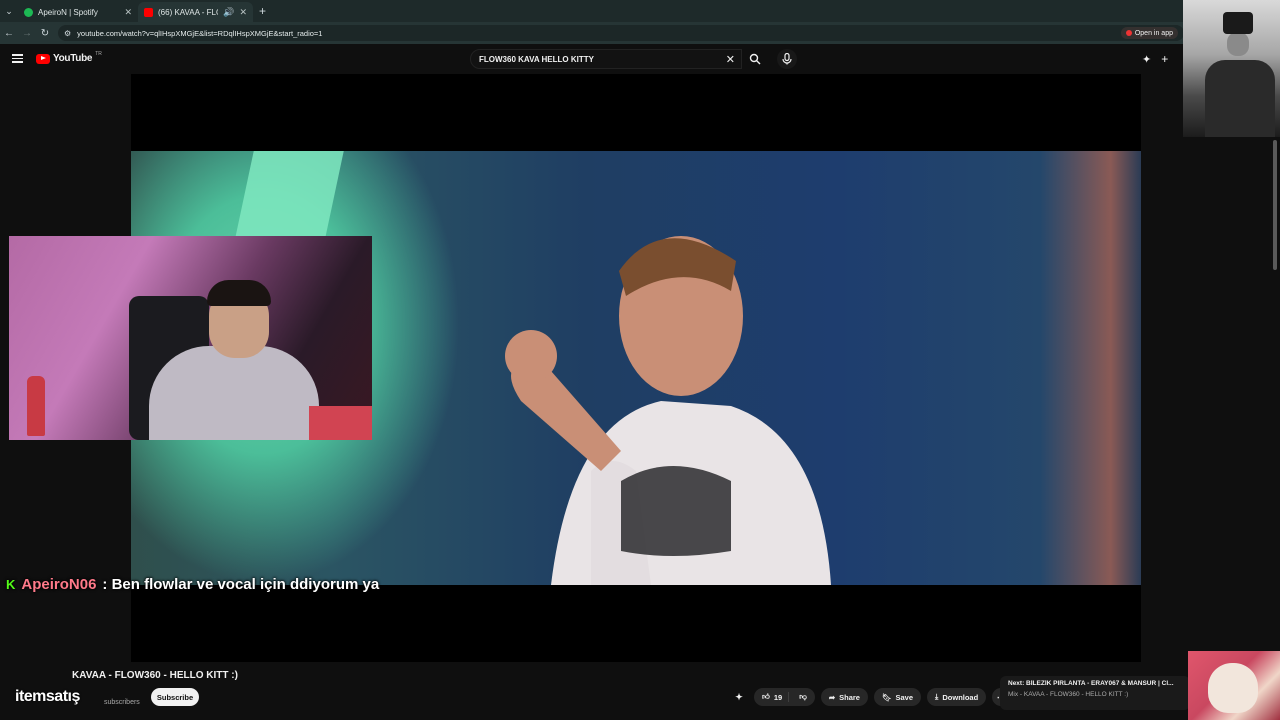  Describe the element at coordinates (188, 12) in the screenshot. I see `tab-title: (66) KAVAA - FLOW360 - H` at that location.